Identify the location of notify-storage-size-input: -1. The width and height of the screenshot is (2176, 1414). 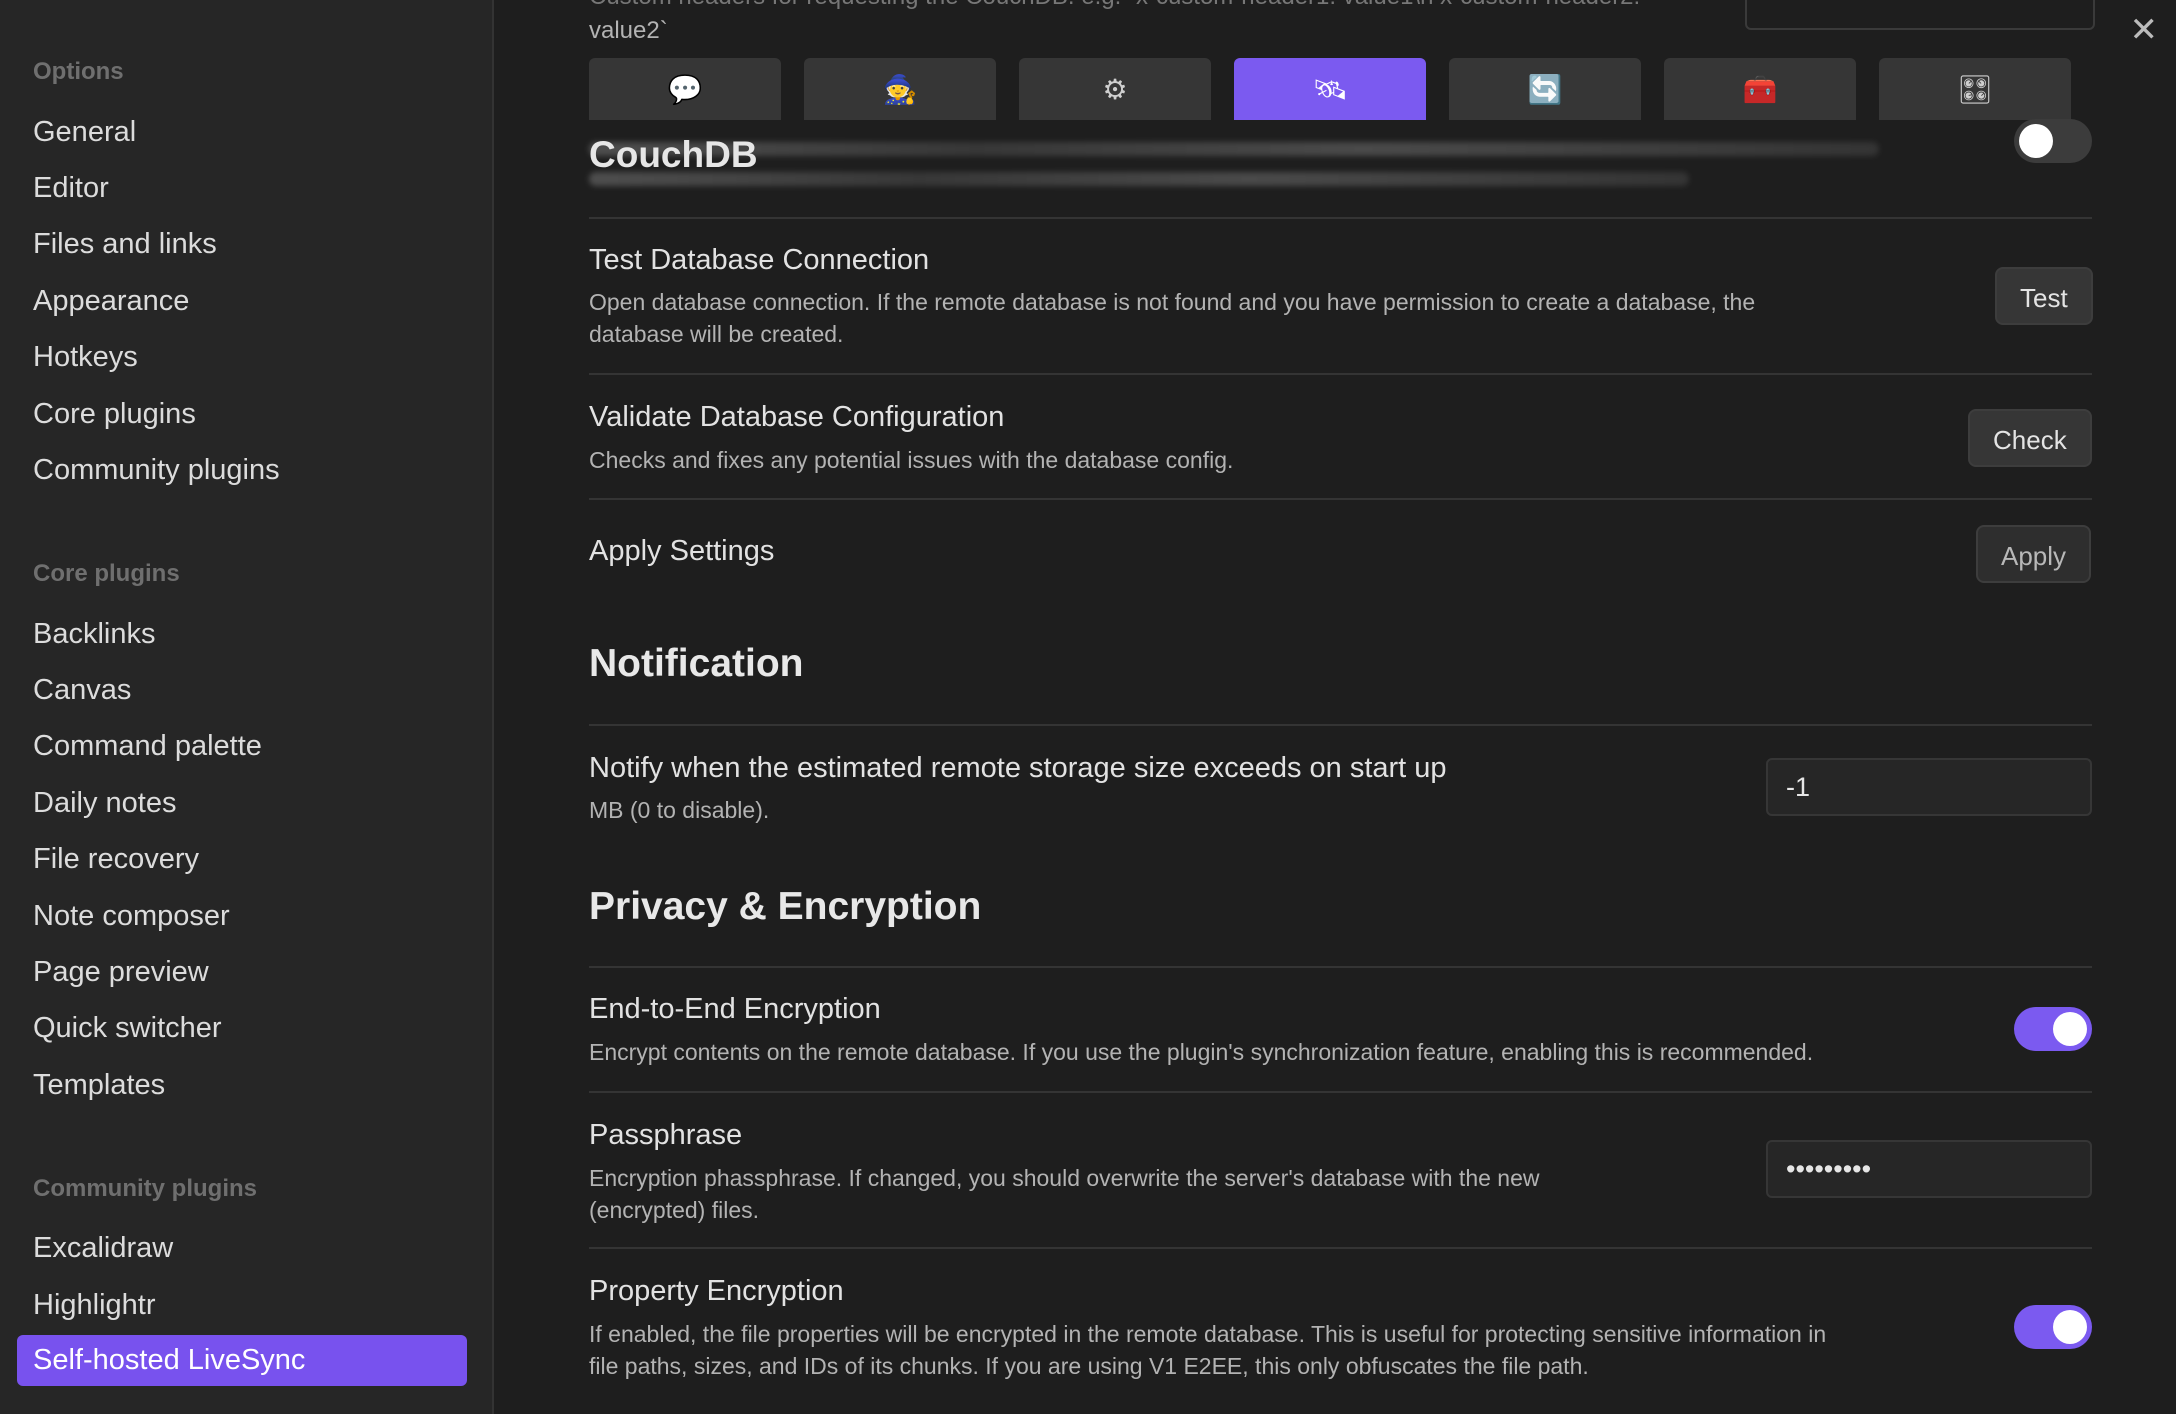
(1929, 787).